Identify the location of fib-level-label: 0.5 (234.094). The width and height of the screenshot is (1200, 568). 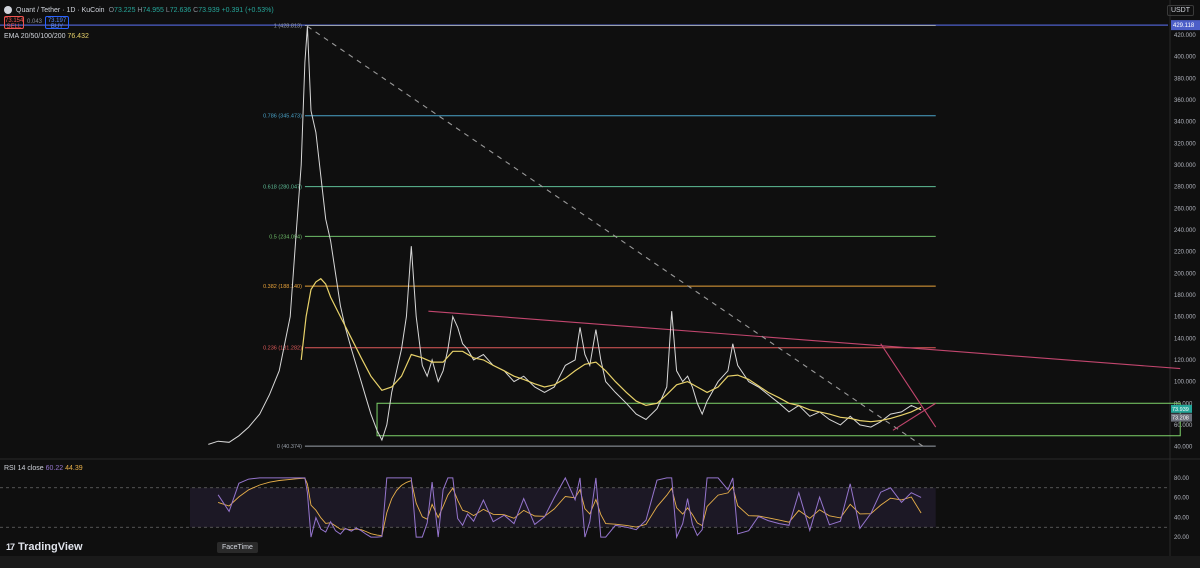
(285, 237).